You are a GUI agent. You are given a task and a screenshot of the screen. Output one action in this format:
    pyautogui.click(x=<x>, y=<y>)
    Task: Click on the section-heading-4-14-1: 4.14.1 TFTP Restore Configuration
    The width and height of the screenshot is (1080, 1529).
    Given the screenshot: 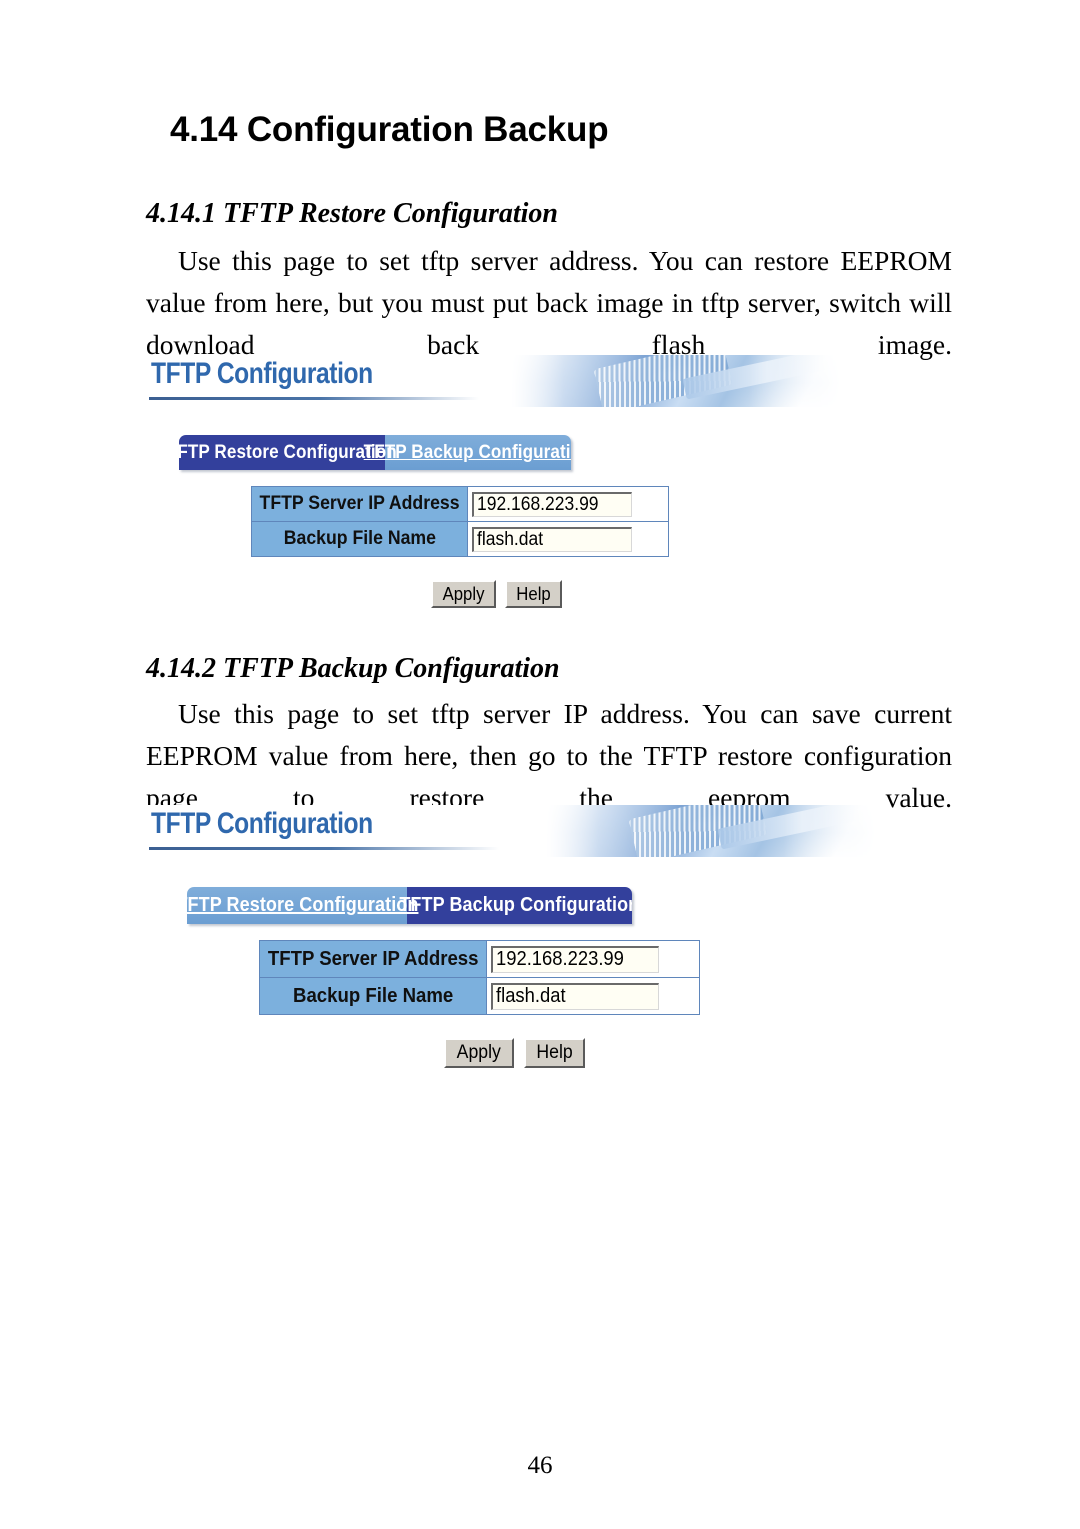 What is the action you would take?
    pyautogui.click(x=352, y=213)
    